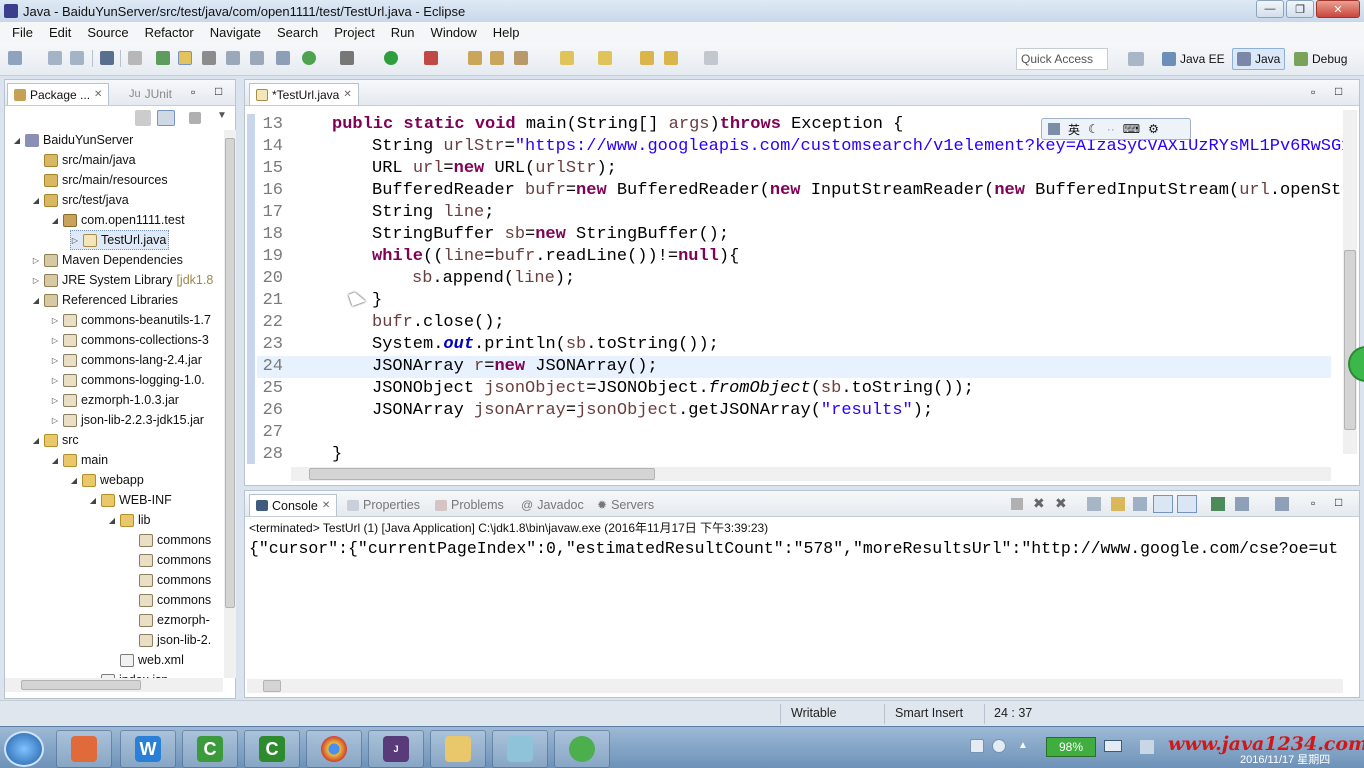 The image size is (1364, 768). What do you see at coordinates (143, 118) in the screenshot?
I see `collapse-all-icon` at bounding box center [143, 118].